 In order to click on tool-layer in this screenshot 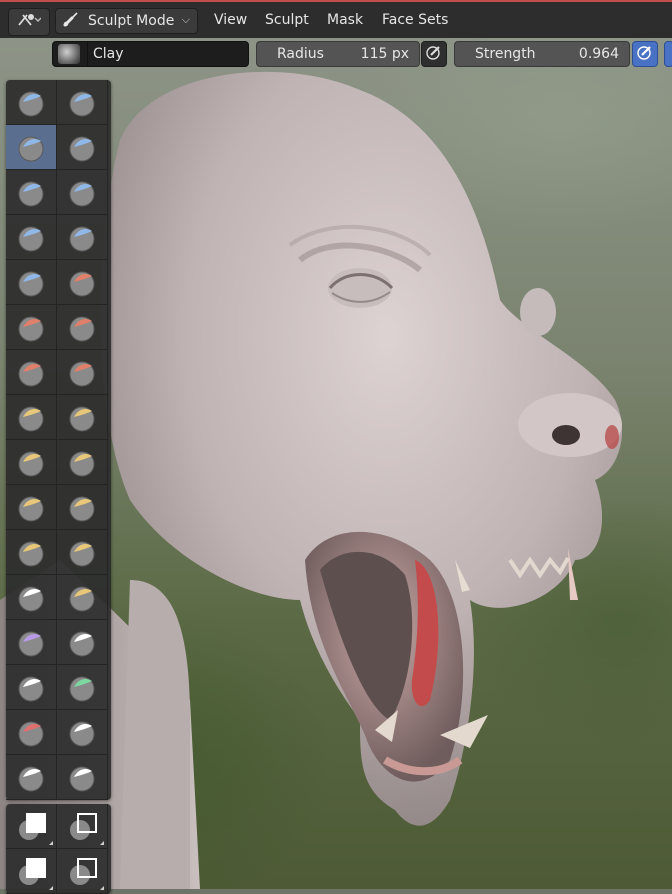, I will do `click(82, 192)`.